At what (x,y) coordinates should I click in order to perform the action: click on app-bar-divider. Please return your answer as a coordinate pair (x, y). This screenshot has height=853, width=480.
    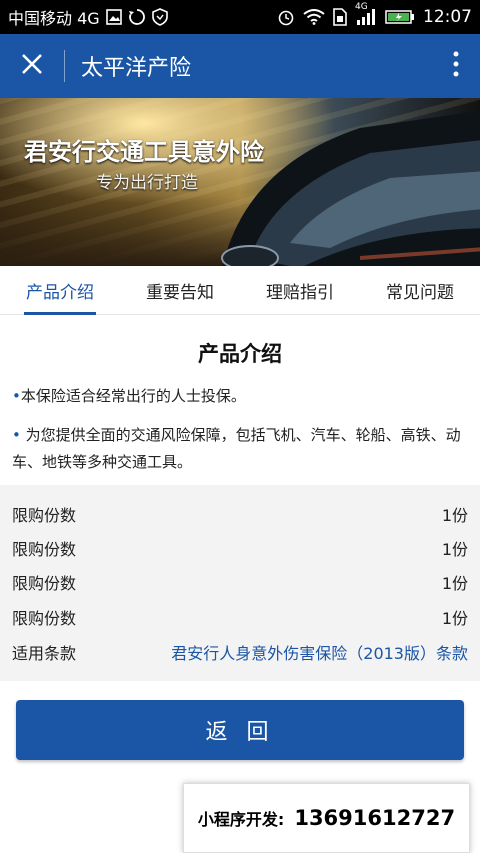
    Looking at the image, I should click on (64, 66).